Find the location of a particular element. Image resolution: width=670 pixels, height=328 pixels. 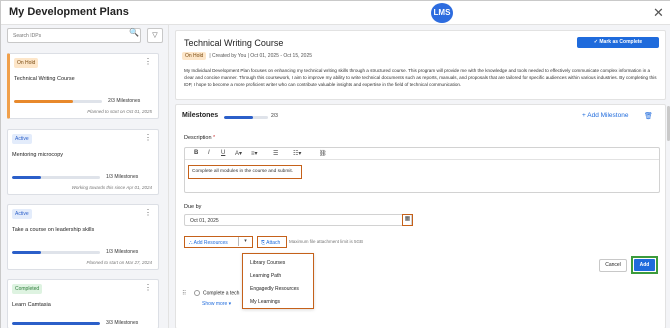

search-icon: 🔍 is located at coordinates (134, 32).